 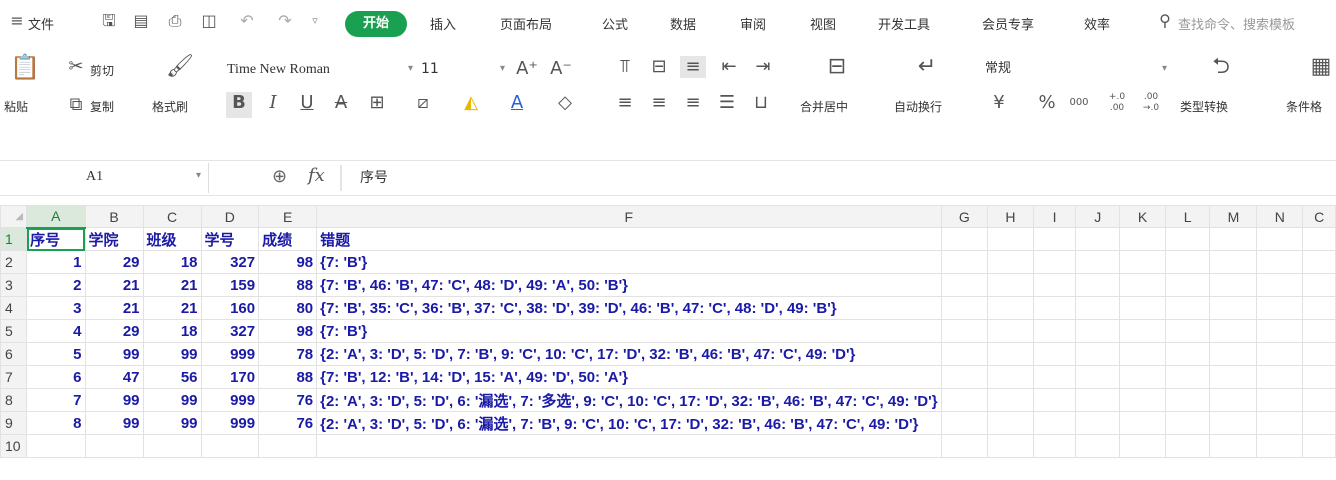 I want to click on cell-b1: 学院, so click(x=114, y=239).